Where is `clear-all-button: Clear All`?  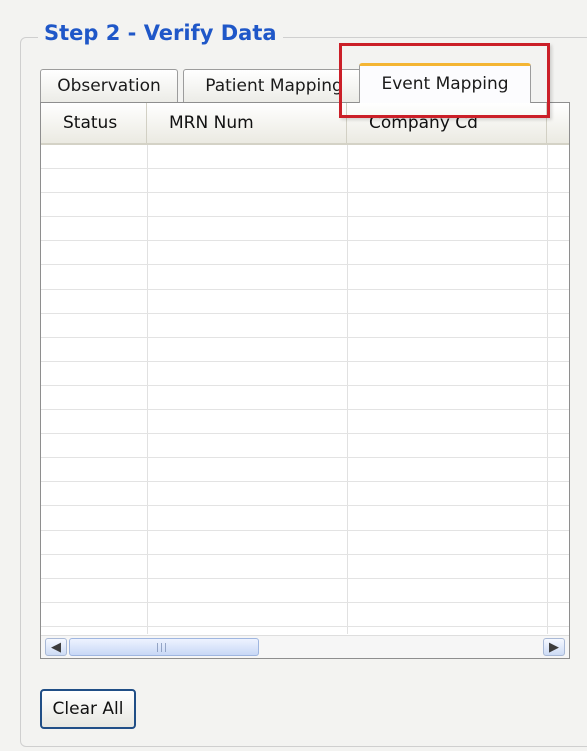
clear-all-button: Clear All is located at coordinates (88, 709).